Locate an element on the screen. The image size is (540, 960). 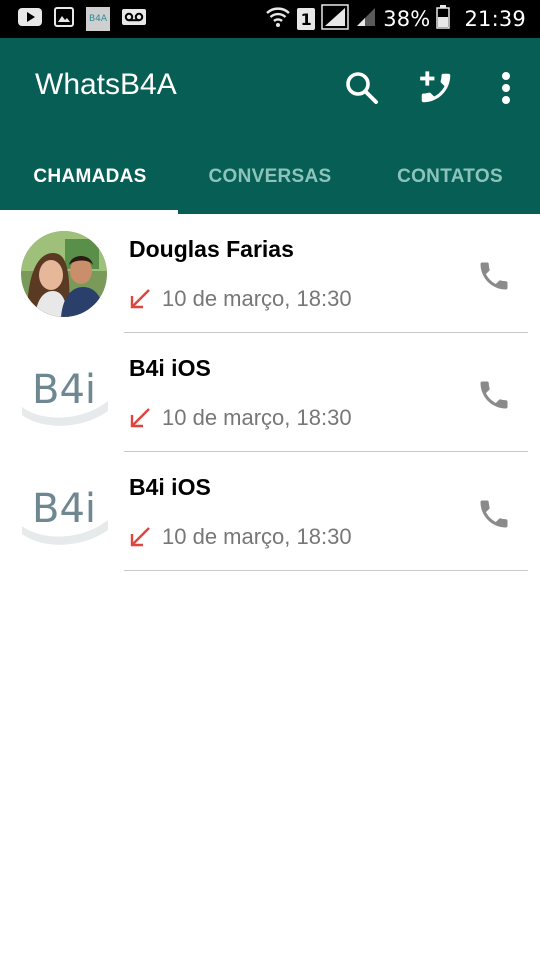
tab-contatos: CONTATOS is located at coordinates (450, 186).